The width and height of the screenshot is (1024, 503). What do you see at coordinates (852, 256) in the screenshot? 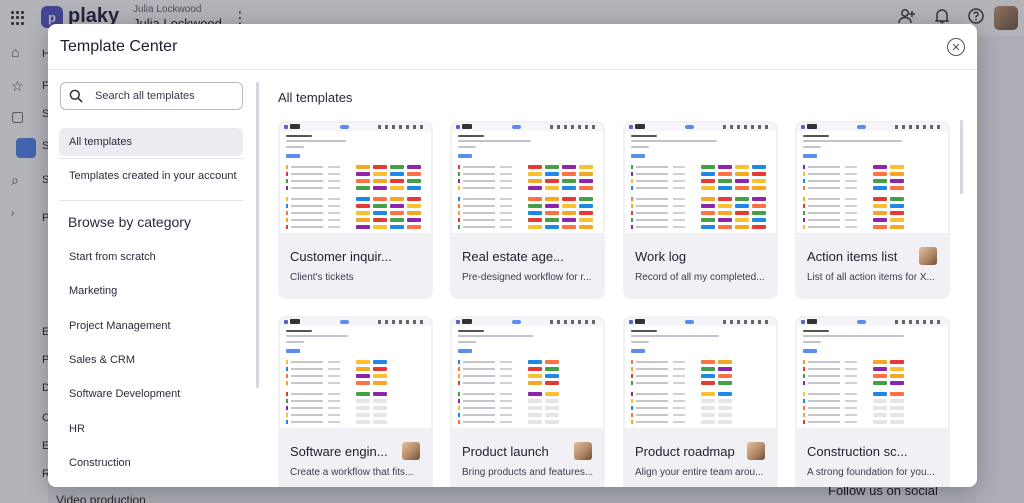
I see `template-card-title: Action items list` at bounding box center [852, 256].